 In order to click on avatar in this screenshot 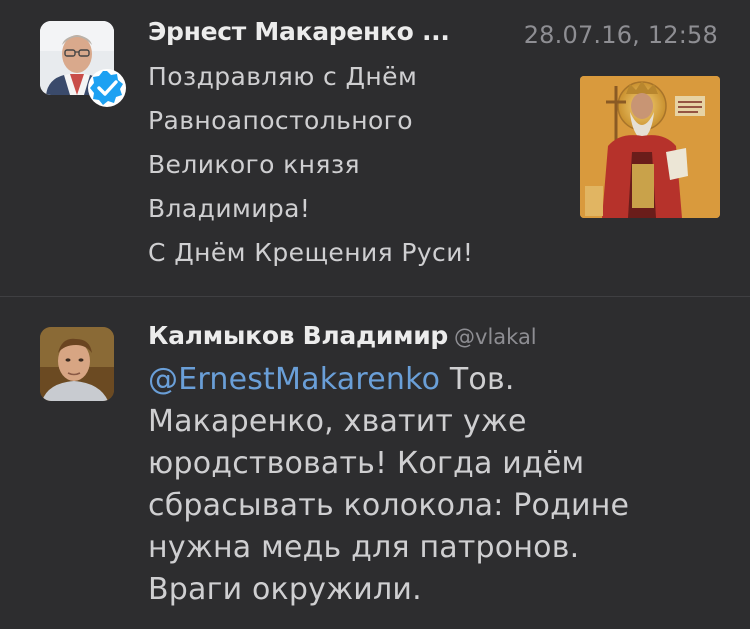, I will do `click(77, 364)`.